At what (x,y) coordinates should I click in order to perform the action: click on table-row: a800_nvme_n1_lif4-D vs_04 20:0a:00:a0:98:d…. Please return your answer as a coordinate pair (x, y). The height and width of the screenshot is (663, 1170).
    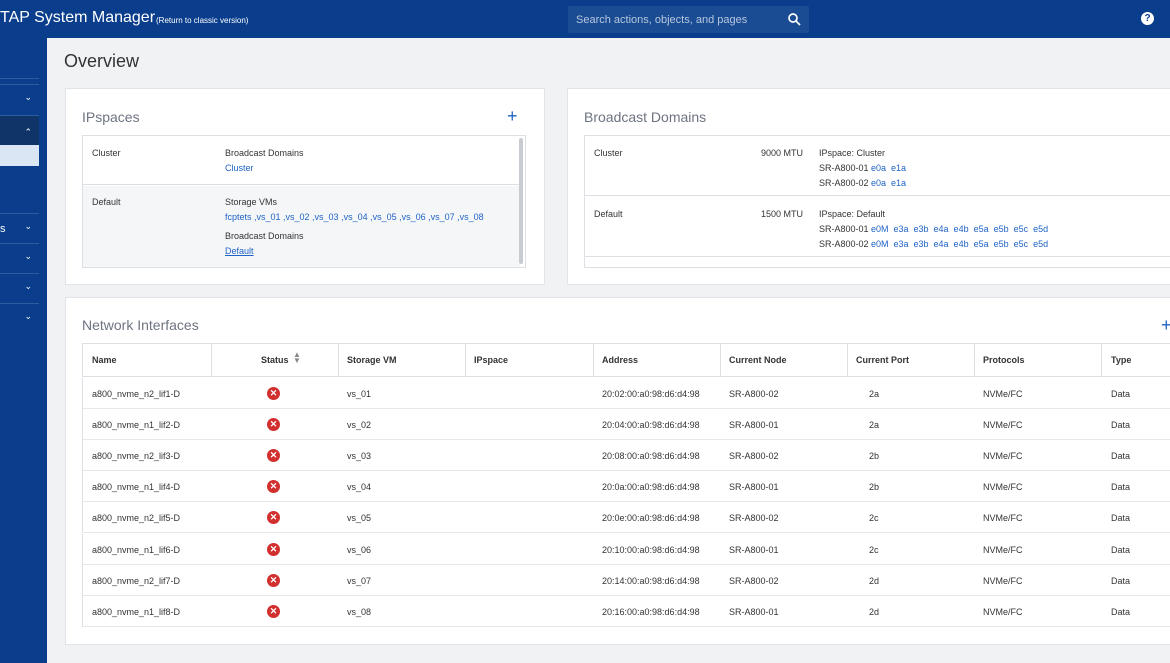
    Looking at the image, I should click on (626, 487).